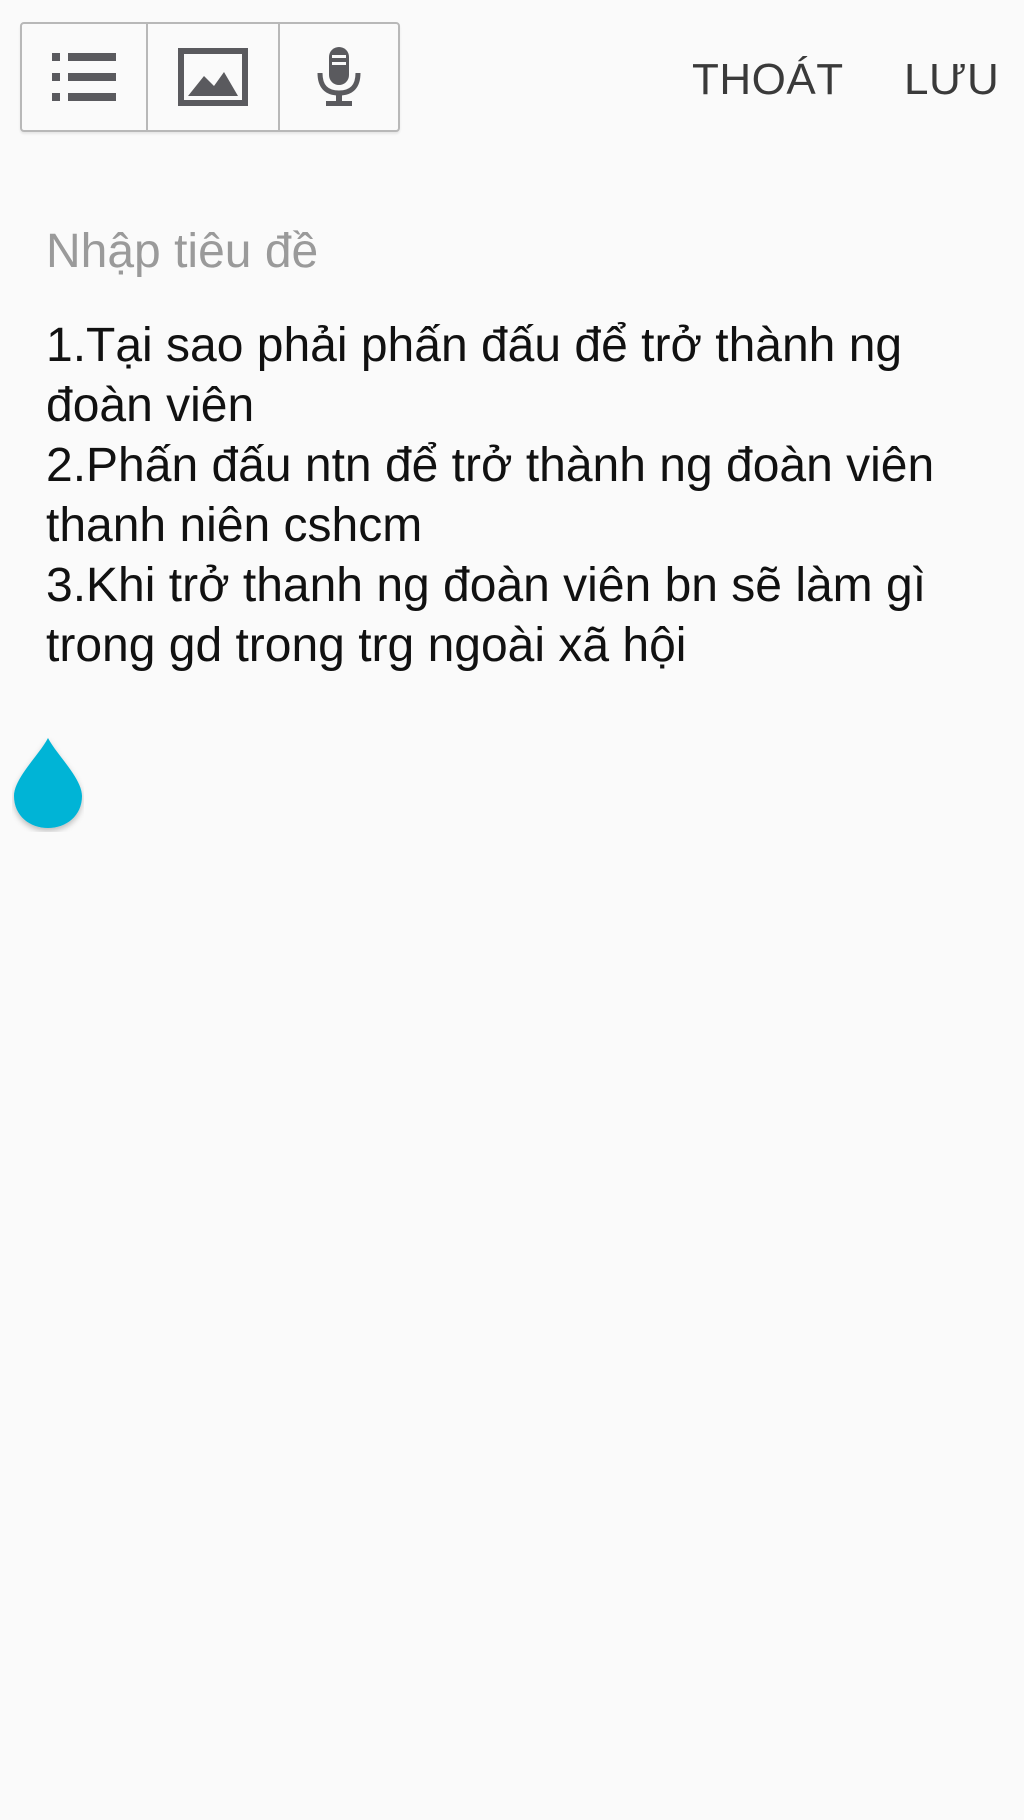 Image resolution: width=1024 pixels, height=1820 pixels. What do you see at coordinates (474, 345) in the screenshot?
I see `body-line: 1.Tại sao phải phấn đấu để trở thành ng` at bounding box center [474, 345].